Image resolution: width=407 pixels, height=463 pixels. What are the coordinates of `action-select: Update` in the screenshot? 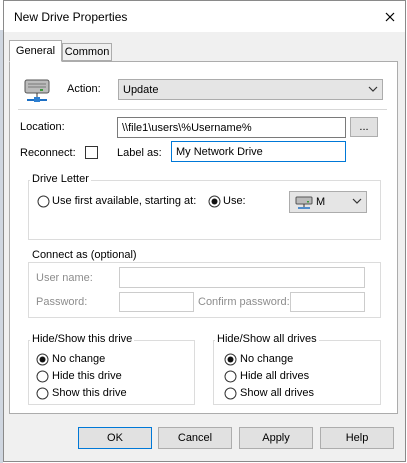 It's located at (250, 89).